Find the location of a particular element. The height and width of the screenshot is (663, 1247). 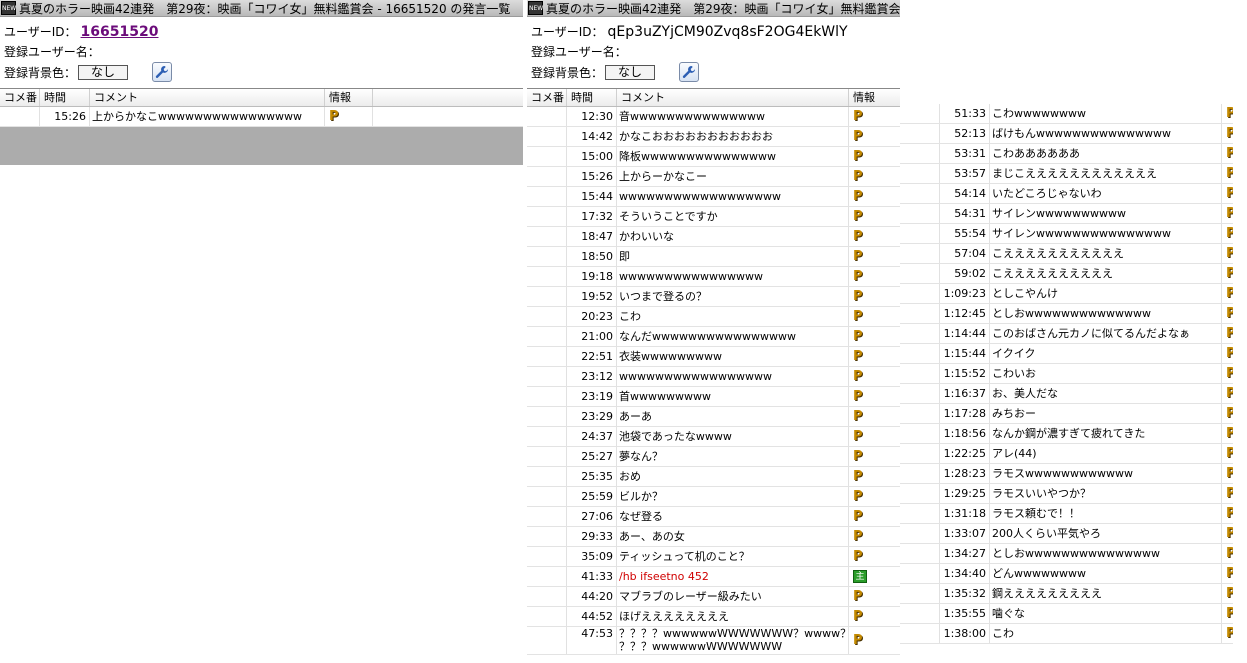

table-row: 1:38:00 こわ P is located at coordinates (1066, 634).